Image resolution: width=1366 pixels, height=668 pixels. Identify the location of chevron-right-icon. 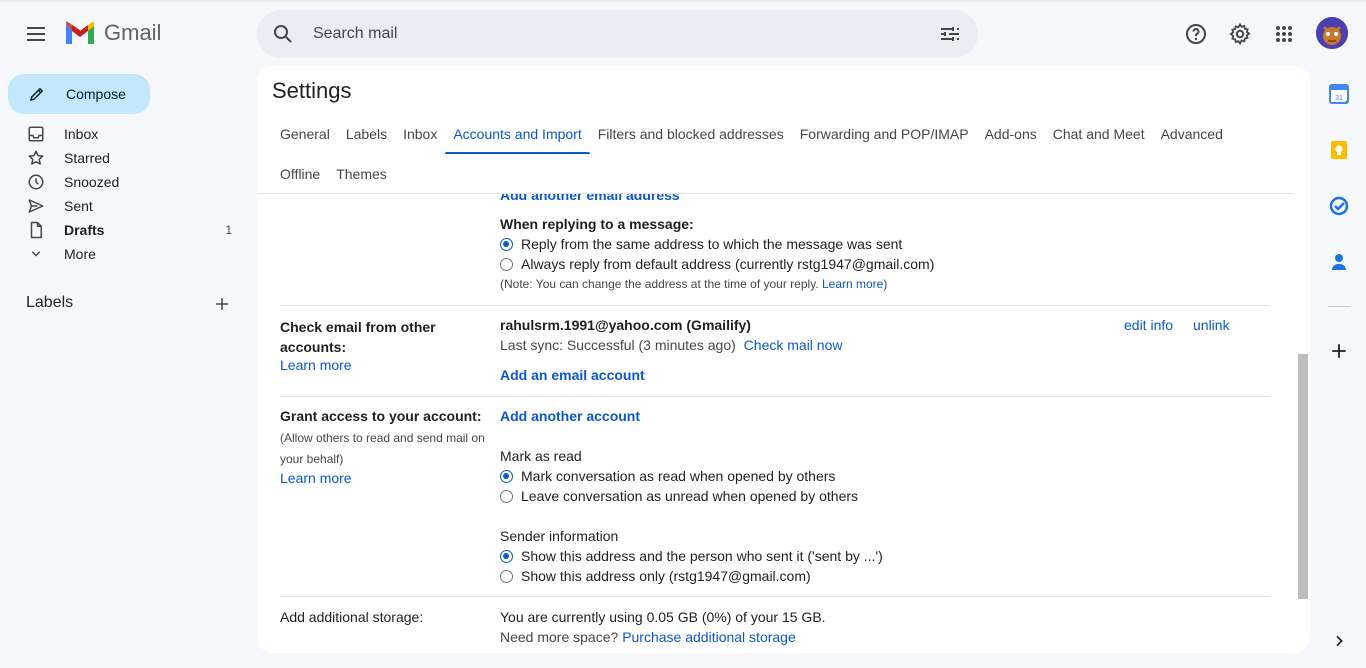
(1339, 641).